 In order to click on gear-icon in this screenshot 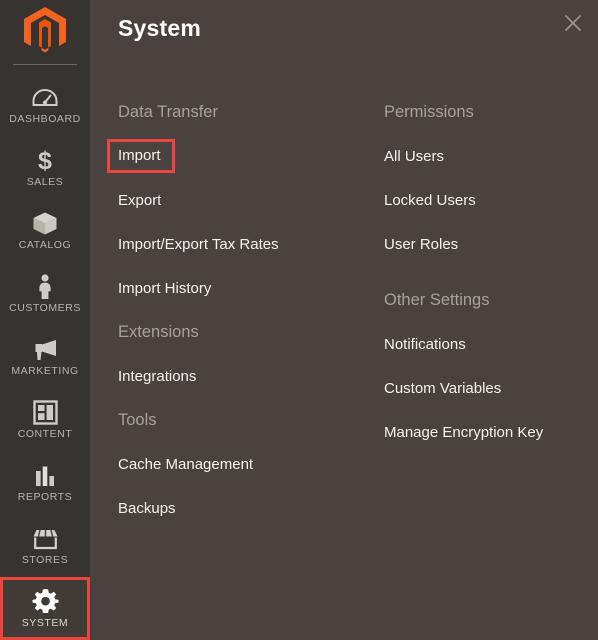, I will do `click(45, 602)`.